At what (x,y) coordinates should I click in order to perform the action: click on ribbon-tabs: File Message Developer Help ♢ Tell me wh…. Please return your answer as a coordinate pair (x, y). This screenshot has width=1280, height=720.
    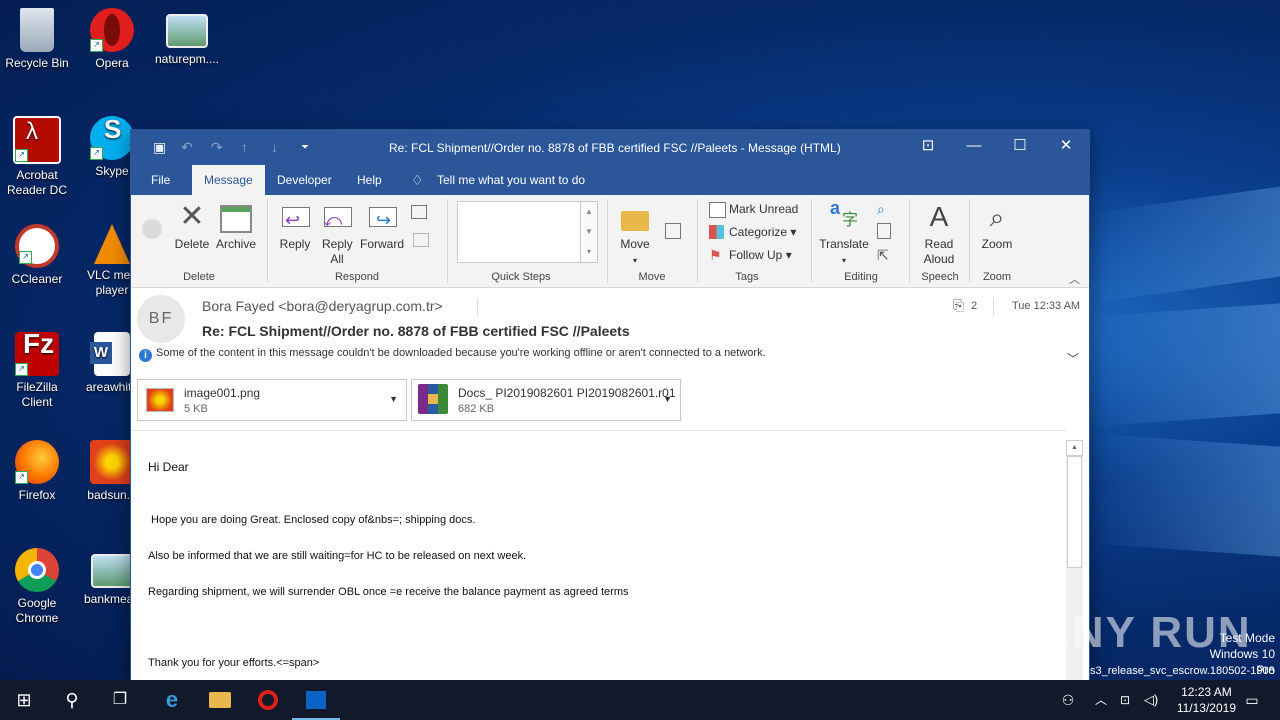
    Looking at the image, I should click on (610, 180).